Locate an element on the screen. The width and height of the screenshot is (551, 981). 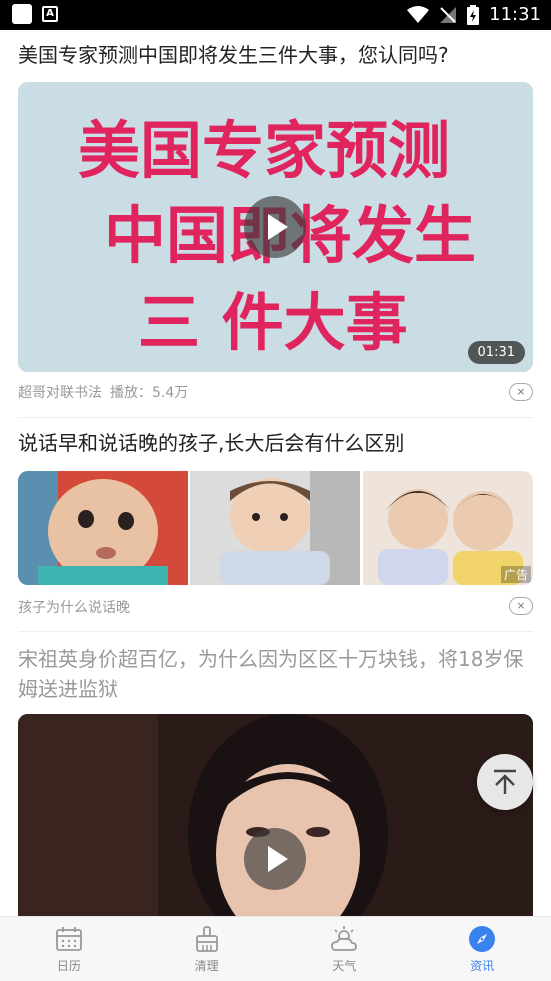
weather-icon is located at coordinates (344, 938).